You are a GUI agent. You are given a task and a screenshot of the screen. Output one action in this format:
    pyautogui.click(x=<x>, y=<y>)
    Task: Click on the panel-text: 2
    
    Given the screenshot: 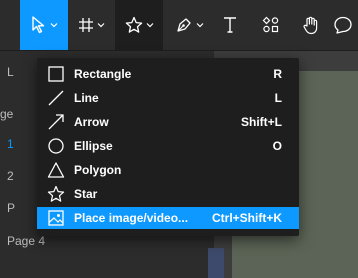 What is the action you would take?
    pyautogui.click(x=10, y=176)
    